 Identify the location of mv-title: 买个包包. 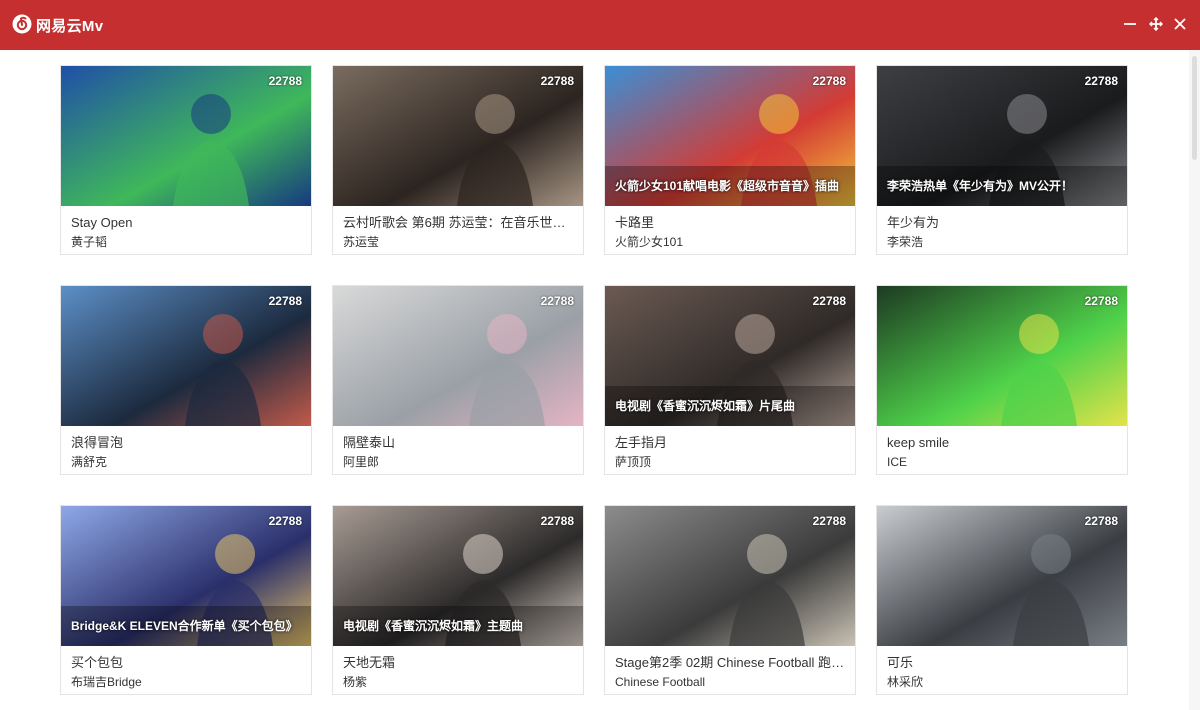
(186, 662).